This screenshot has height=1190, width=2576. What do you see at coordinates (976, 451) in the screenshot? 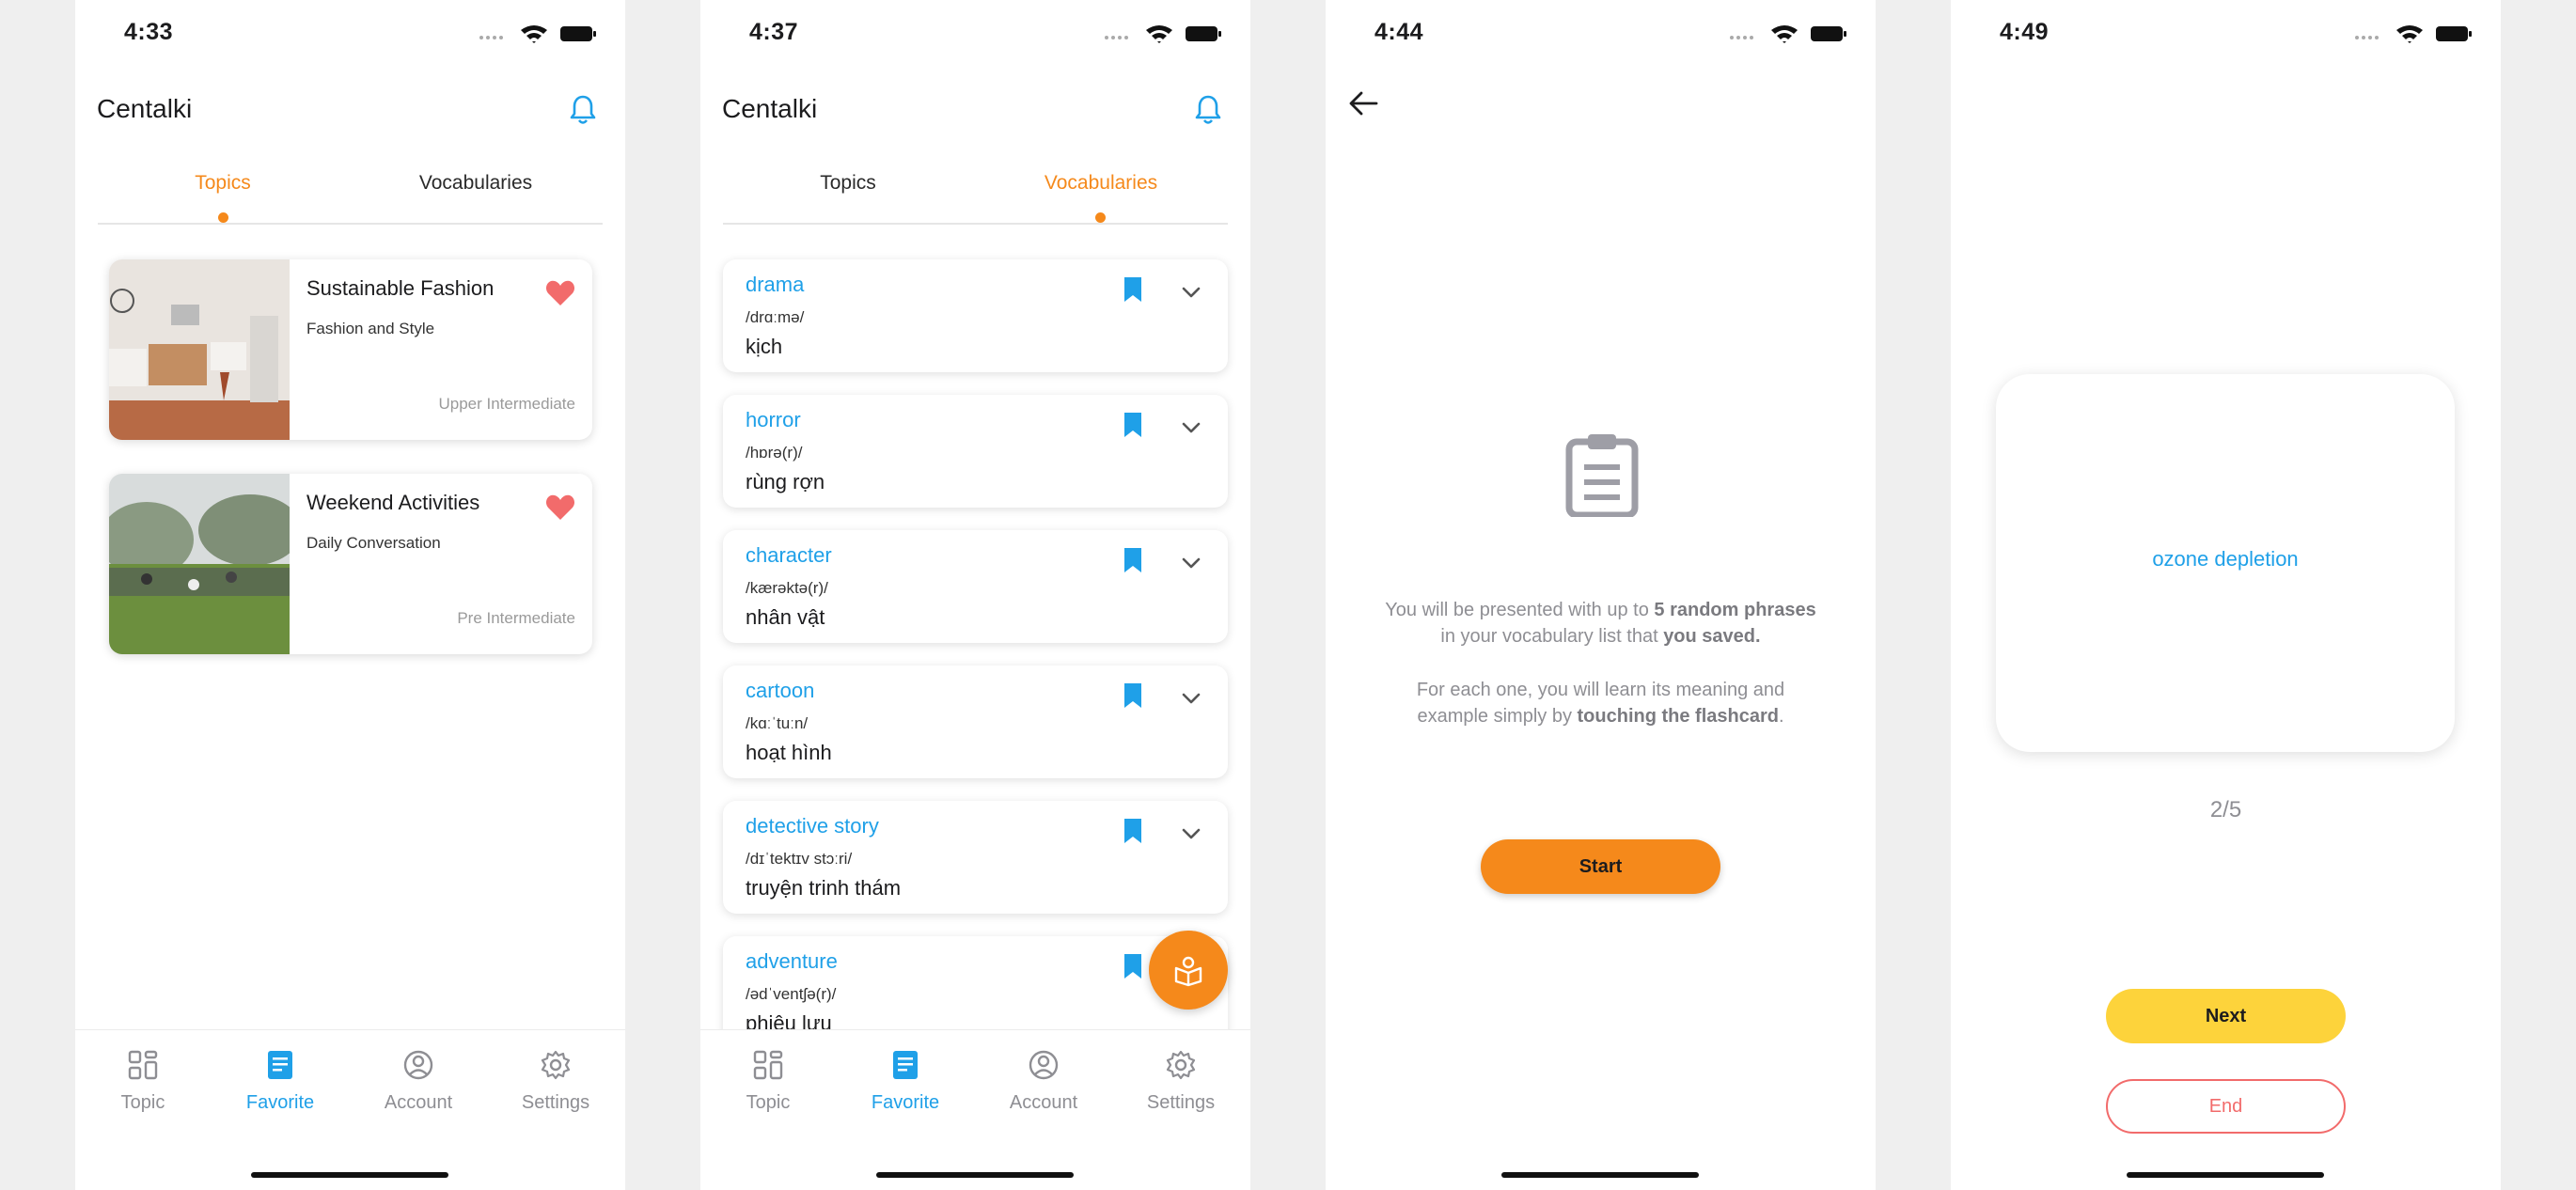
I see `vocab-card: horror/hɒrə(r)/ rùng rợn` at bounding box center [976, 451].